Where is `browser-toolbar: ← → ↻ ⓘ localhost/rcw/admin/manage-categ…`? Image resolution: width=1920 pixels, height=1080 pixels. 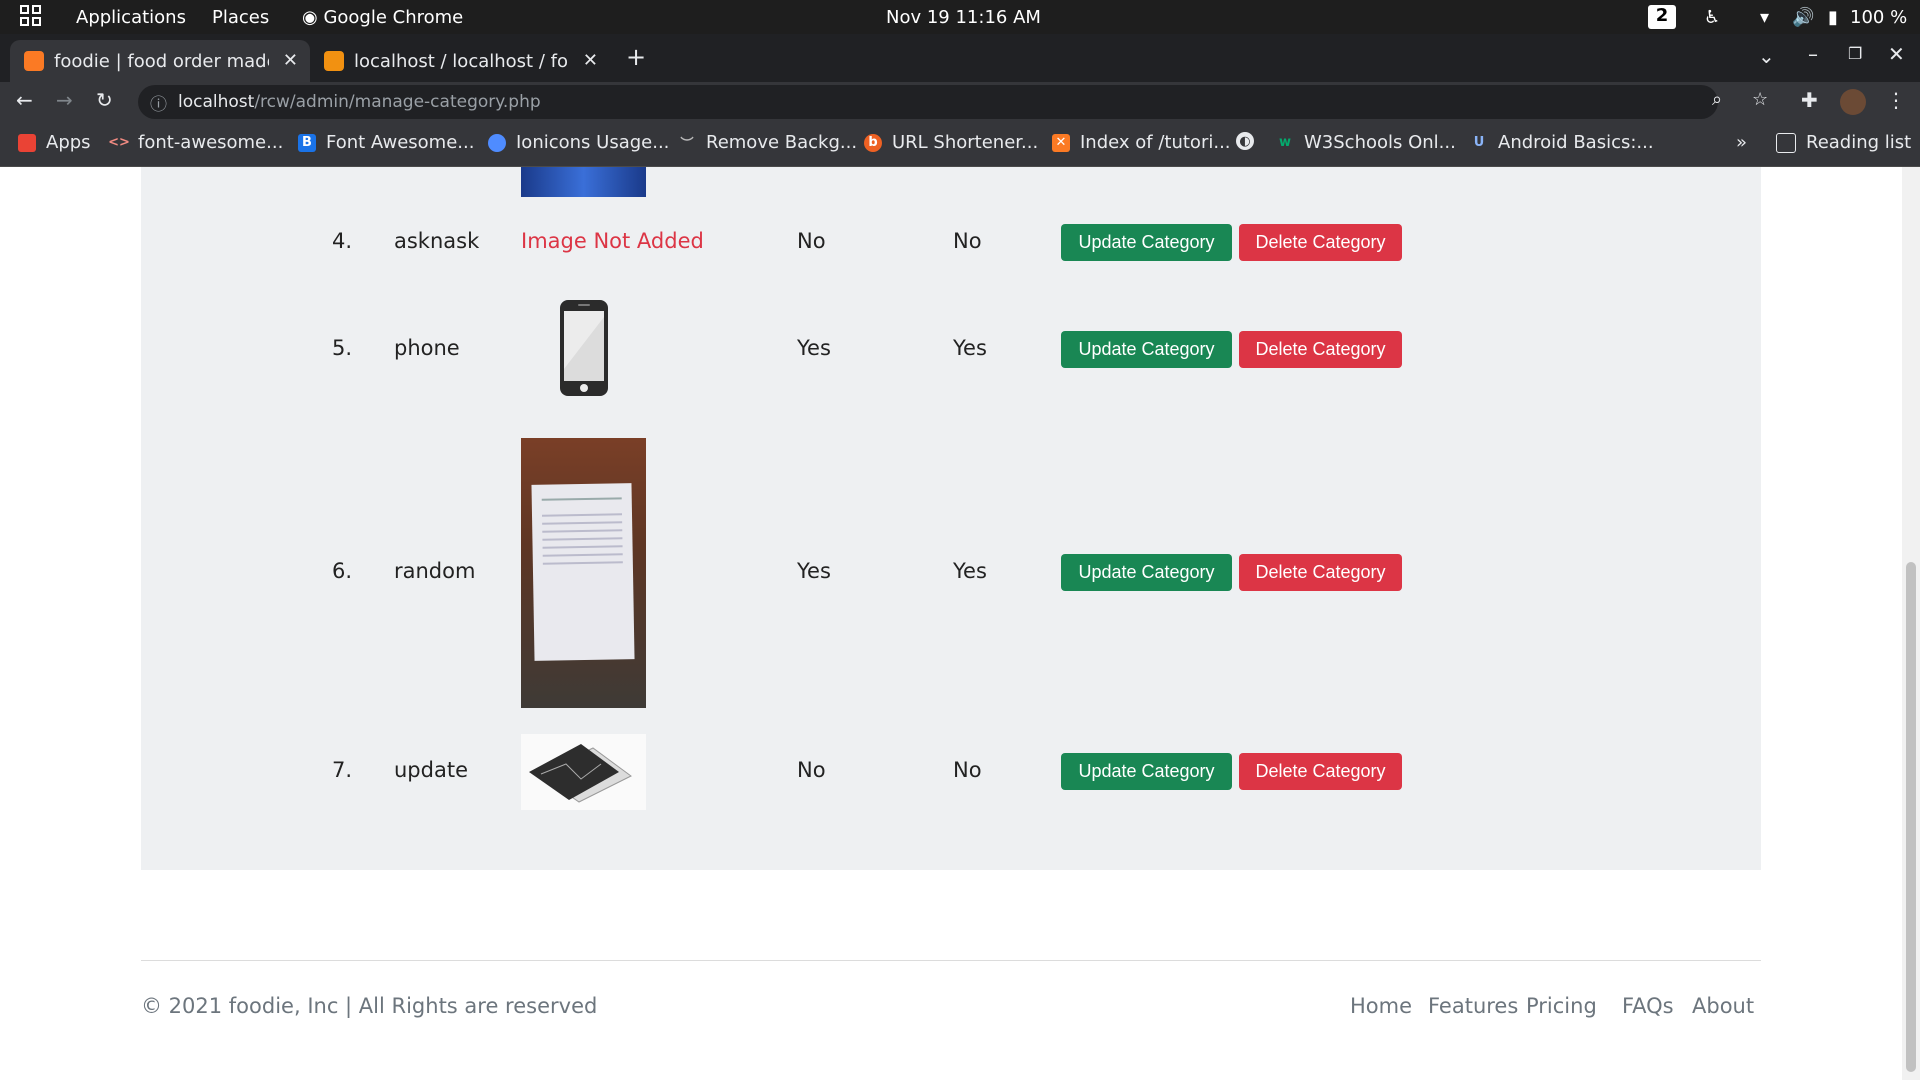 browser-toolbar: ← → ↻ ⓘ localhost/rcw/admin/manage-categ… is located at coordinates (960, 102).